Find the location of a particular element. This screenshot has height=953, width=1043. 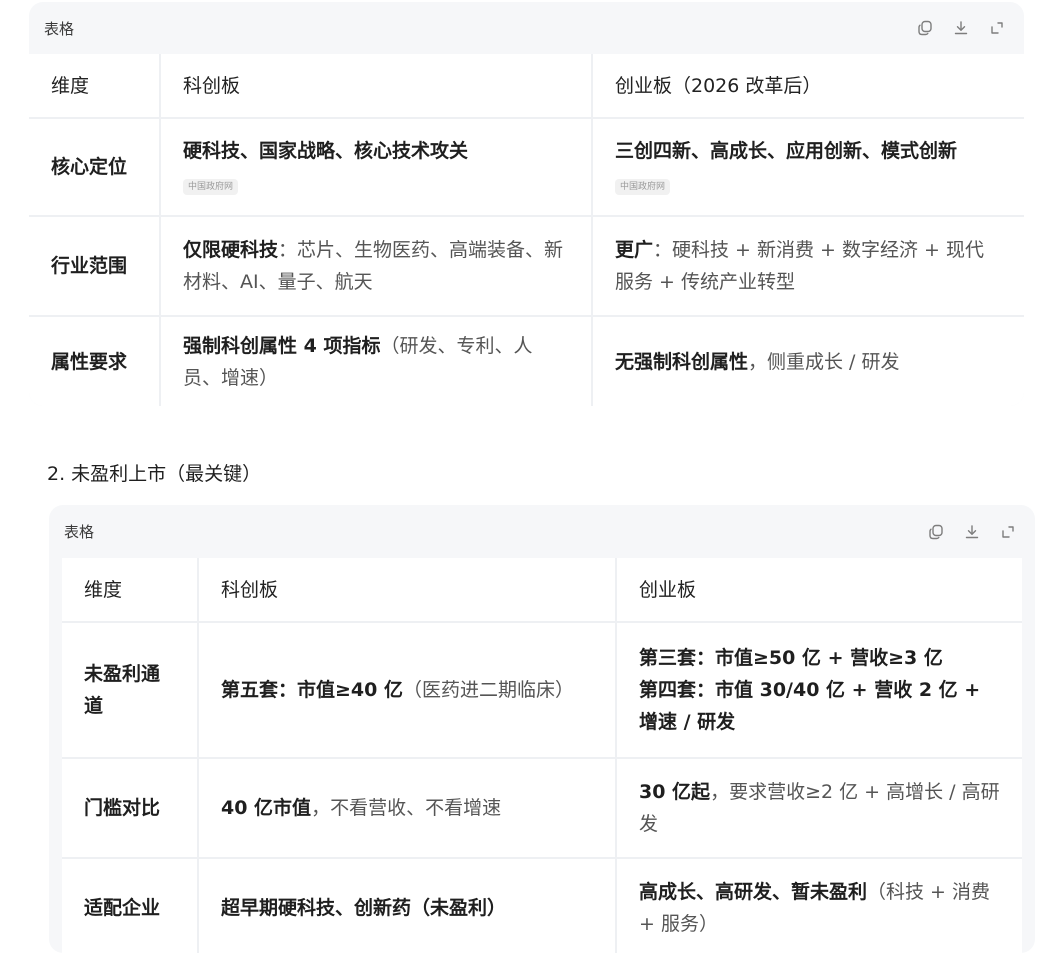

cell-bold-text: 30 亿起 is located at coordinates (675, 792).